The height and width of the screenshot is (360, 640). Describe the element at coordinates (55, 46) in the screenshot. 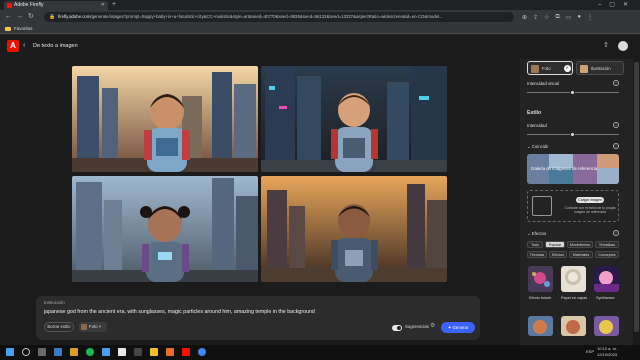

I see `page-title: De texto a imagen` at that location.